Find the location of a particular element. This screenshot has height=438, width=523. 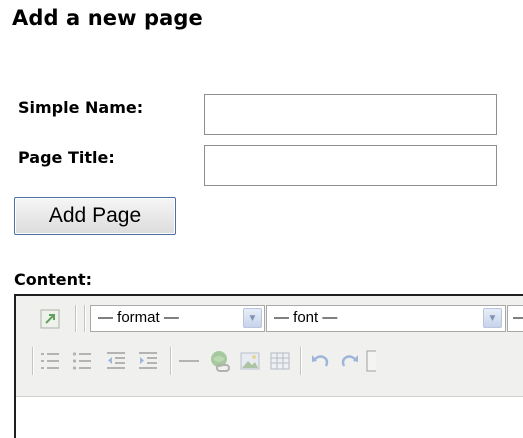

page-title-label: Page Title: is located at coordinates (66, 157).